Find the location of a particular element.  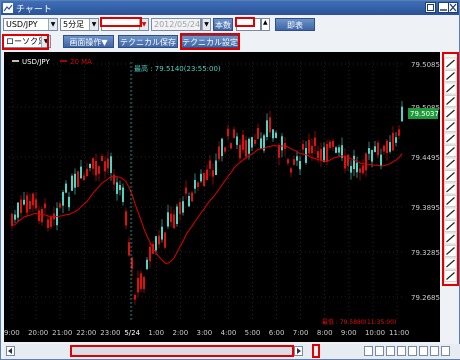

x-tick-label: 20:00 is located at coordinates (38, 333).